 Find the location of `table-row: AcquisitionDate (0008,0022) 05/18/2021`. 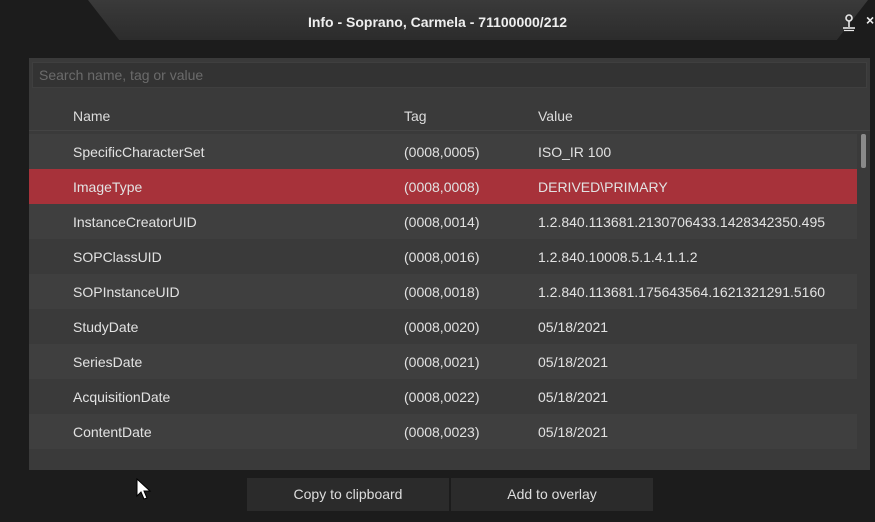

table-row: AcquisitionDate (0008,0022) 05/18/2021 is located at coordinates (443, 396).